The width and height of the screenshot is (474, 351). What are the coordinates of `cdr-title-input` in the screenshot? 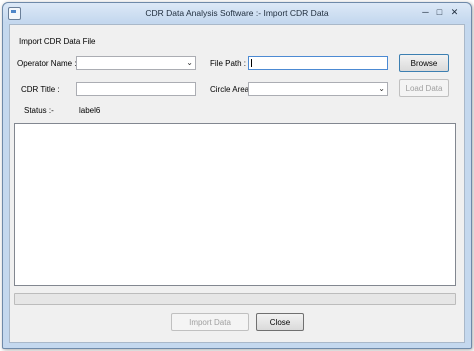 It's located at (136, 89).